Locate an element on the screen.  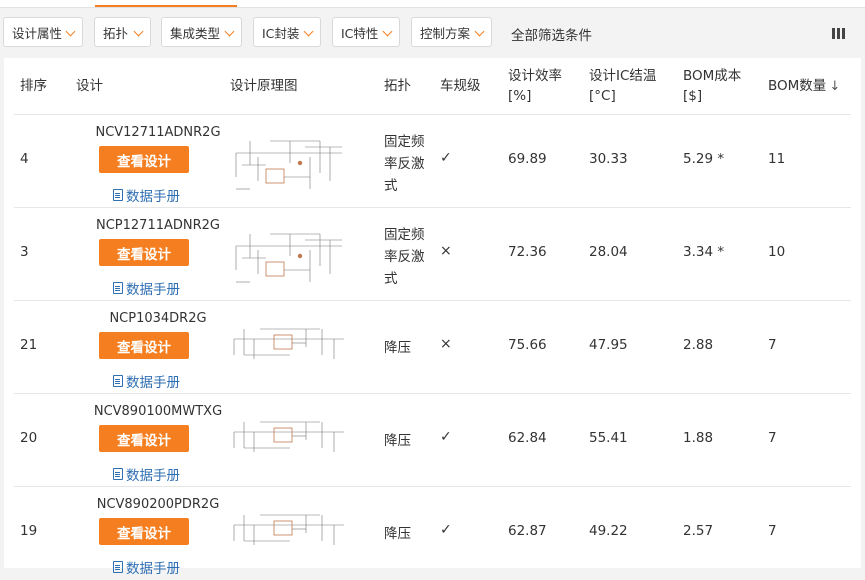
header-design: 设计 is located at coordinates (89, 86).